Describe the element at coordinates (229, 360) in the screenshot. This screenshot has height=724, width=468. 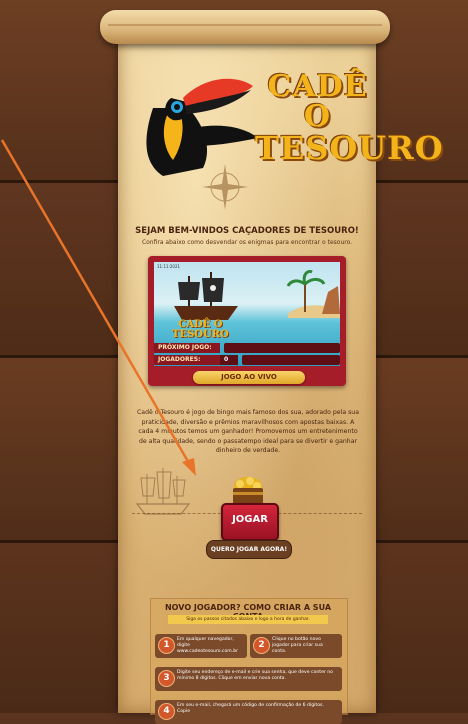
I see `players-count: 0` at that location.